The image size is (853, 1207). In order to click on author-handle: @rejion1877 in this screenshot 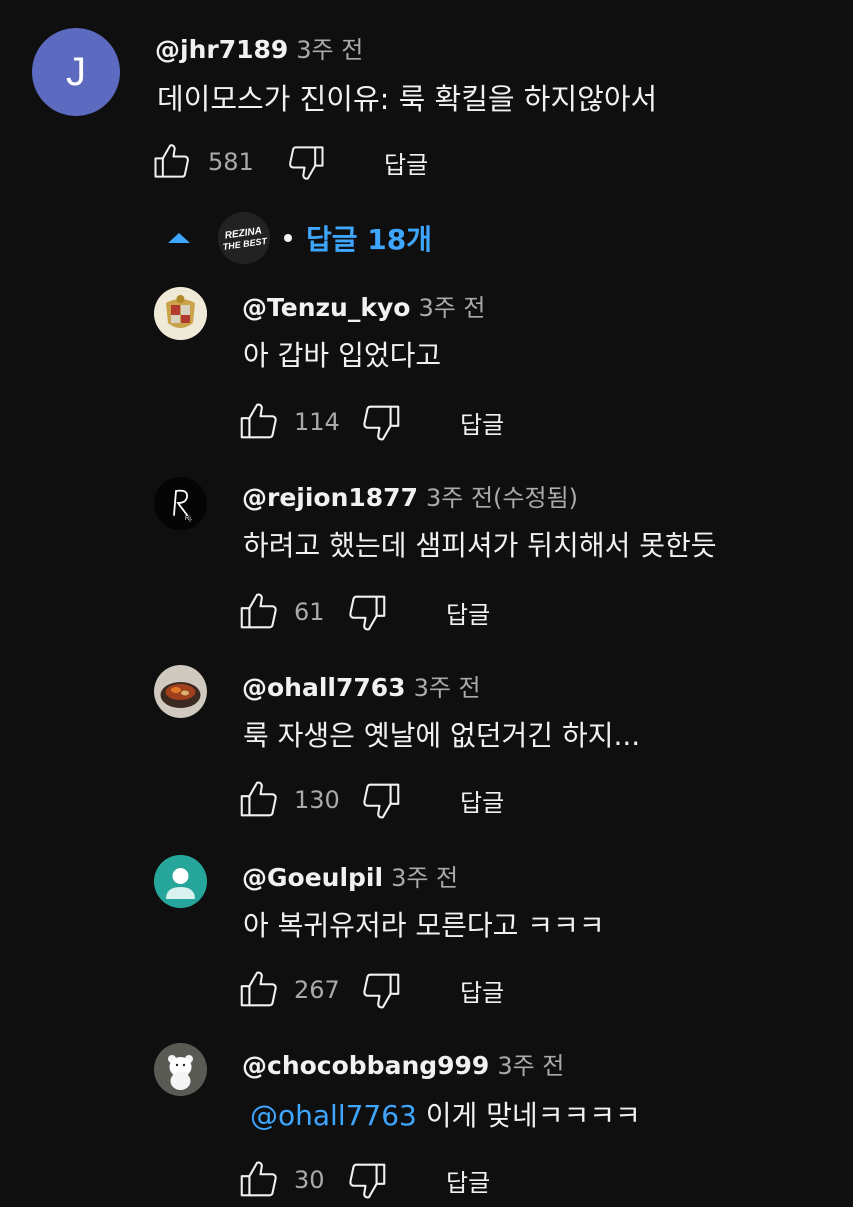, I will do `click(330, 497)`.